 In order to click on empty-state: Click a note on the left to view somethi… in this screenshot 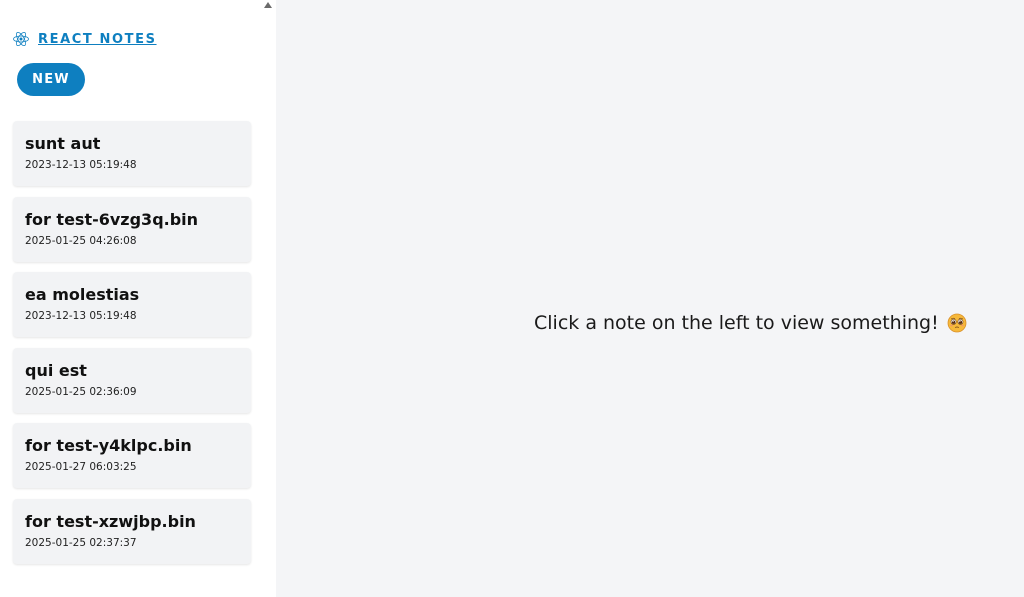, I will do `click(750, 323)`.